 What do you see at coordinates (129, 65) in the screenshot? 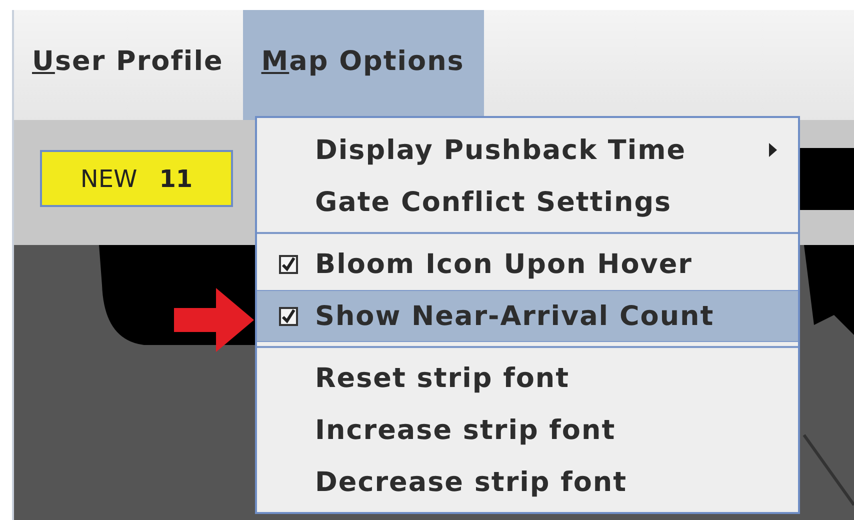
I see `menu-title: User Profile` at bounding box center [129, 65].